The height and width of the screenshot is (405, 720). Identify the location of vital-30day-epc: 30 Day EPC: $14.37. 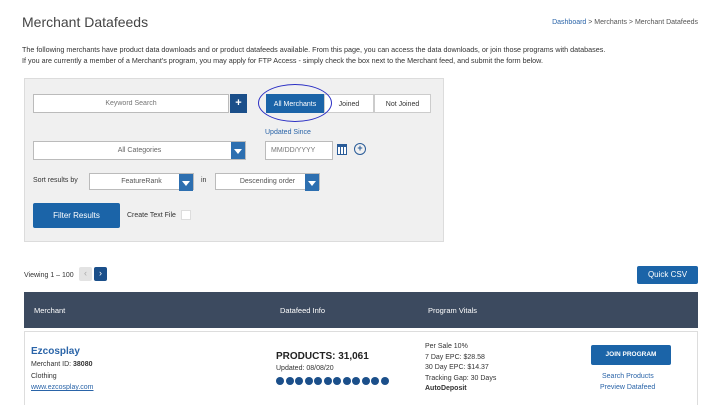
(457, 367).